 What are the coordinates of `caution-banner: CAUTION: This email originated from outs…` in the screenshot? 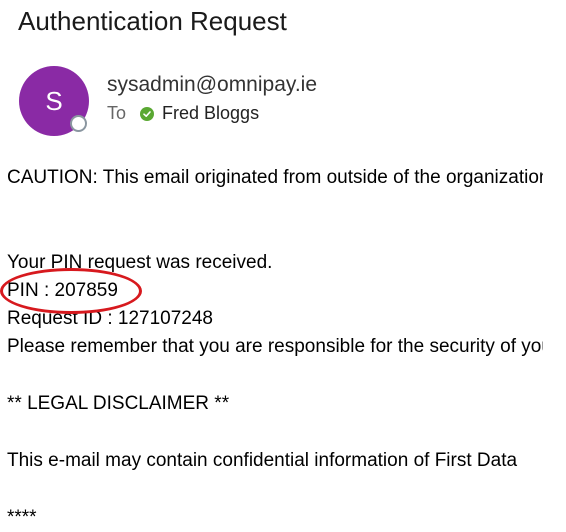 It's located at (275, 177).